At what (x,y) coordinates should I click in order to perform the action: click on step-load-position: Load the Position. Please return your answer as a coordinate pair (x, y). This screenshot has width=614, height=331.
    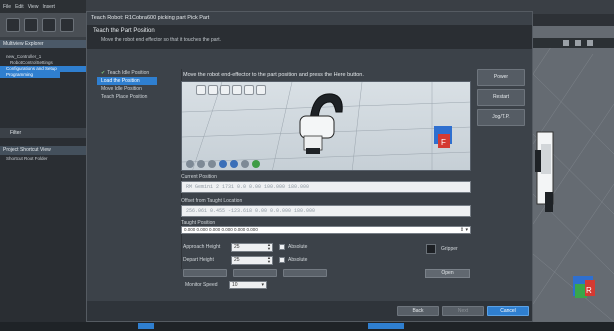
    Looking at the image, I should click on (127, 81).